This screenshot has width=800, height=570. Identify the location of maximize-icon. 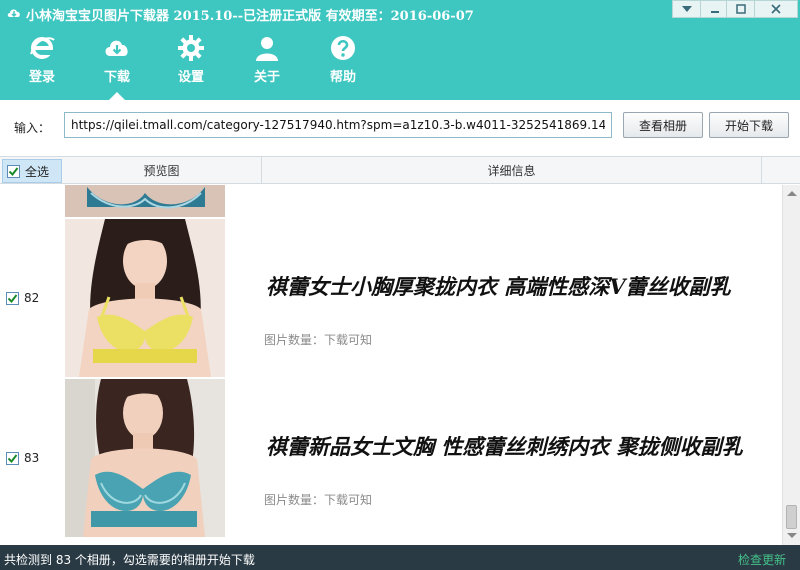
(741, 9).